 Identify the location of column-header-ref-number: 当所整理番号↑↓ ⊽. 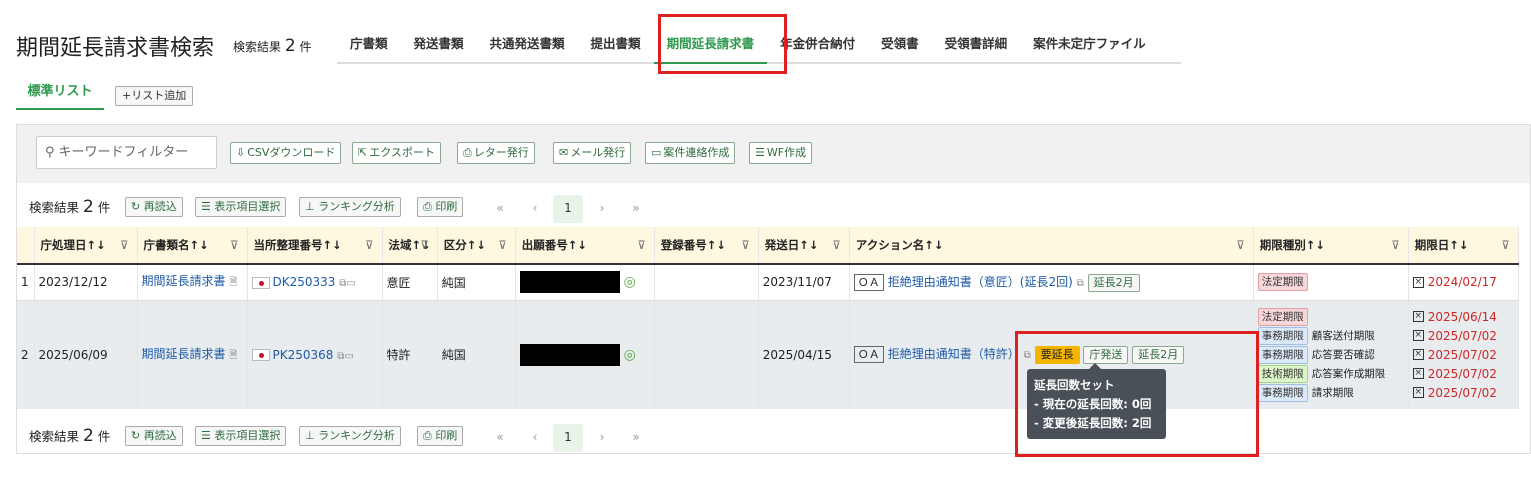
(315, 246).